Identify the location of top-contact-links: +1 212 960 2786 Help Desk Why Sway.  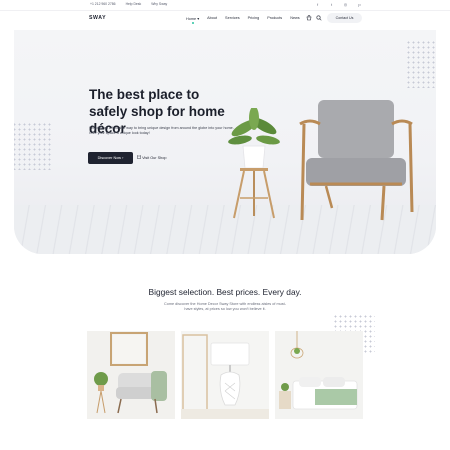
(128, 4).